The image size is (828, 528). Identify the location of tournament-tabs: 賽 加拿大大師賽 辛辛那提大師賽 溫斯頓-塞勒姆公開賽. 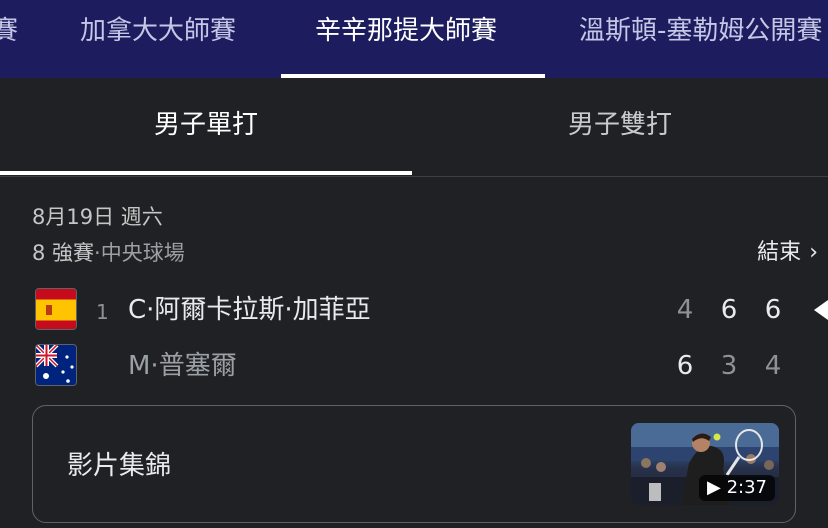
(414, 39).